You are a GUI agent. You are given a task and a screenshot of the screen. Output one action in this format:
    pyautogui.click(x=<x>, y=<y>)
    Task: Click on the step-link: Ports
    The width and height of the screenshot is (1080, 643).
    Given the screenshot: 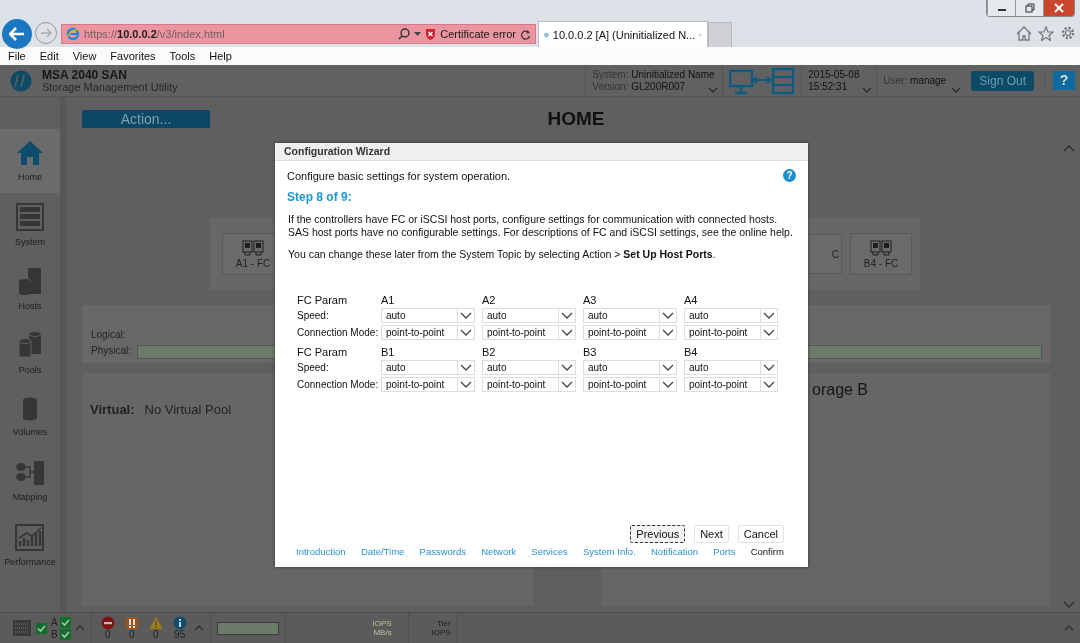 What is the action you would take?
    pyautogui.click(x=724, y=551)
    